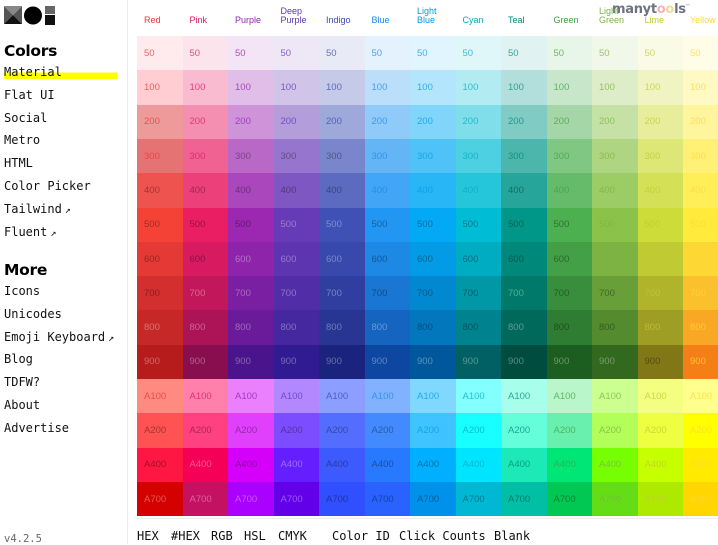  I want to click on color-swatch-deep-purple-a700: A700, so click(296, 499).